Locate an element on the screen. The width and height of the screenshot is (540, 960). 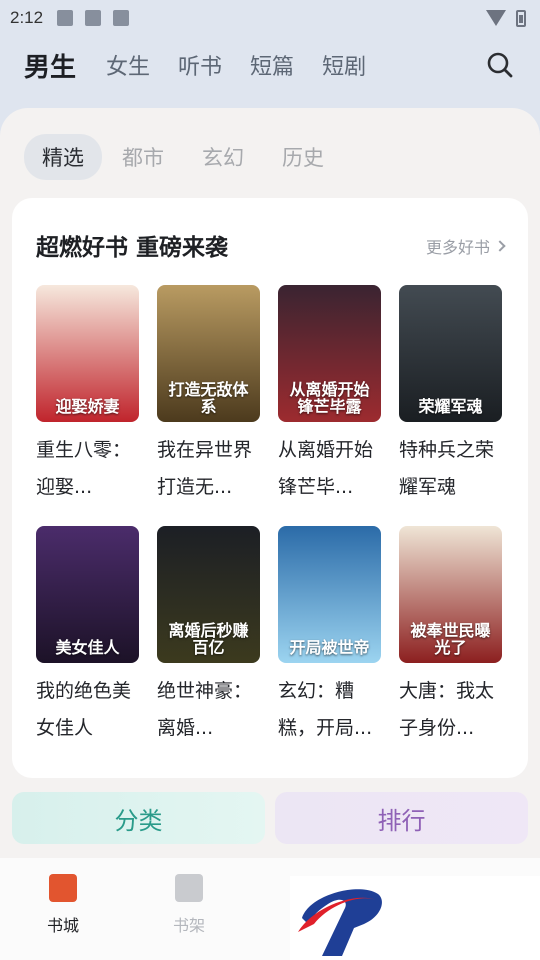
book-cover: 被奉世民曝光了 is located at coordinates (450, 594).